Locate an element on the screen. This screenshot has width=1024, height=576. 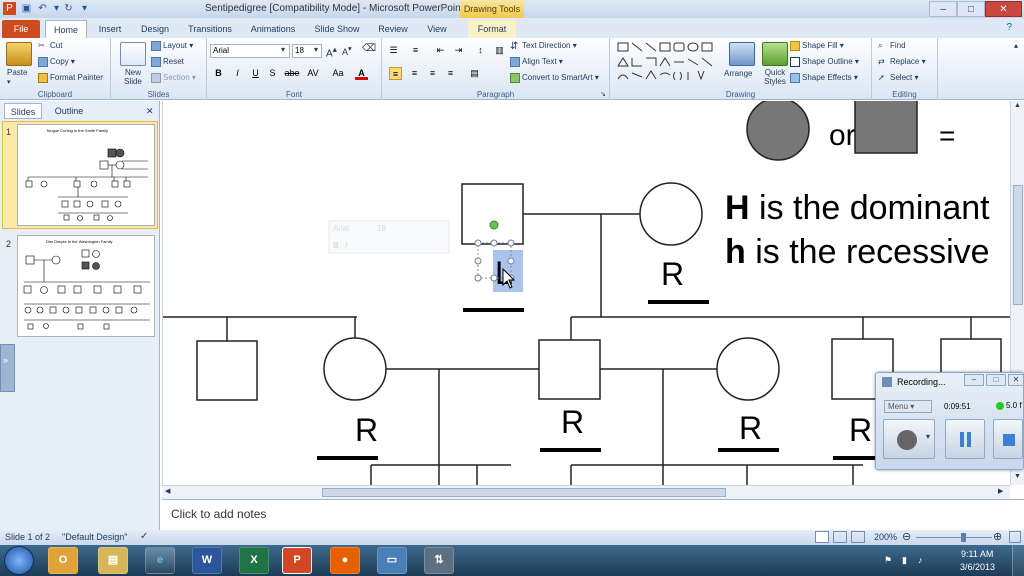
mini-toolbar-bold: B is located at coordinates (336, 245).